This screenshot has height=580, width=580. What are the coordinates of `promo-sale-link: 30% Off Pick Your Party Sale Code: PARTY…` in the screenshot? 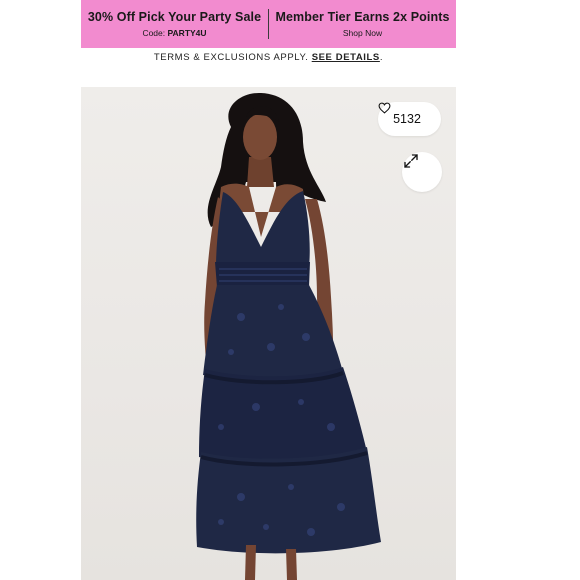 It's located at (174, 24).